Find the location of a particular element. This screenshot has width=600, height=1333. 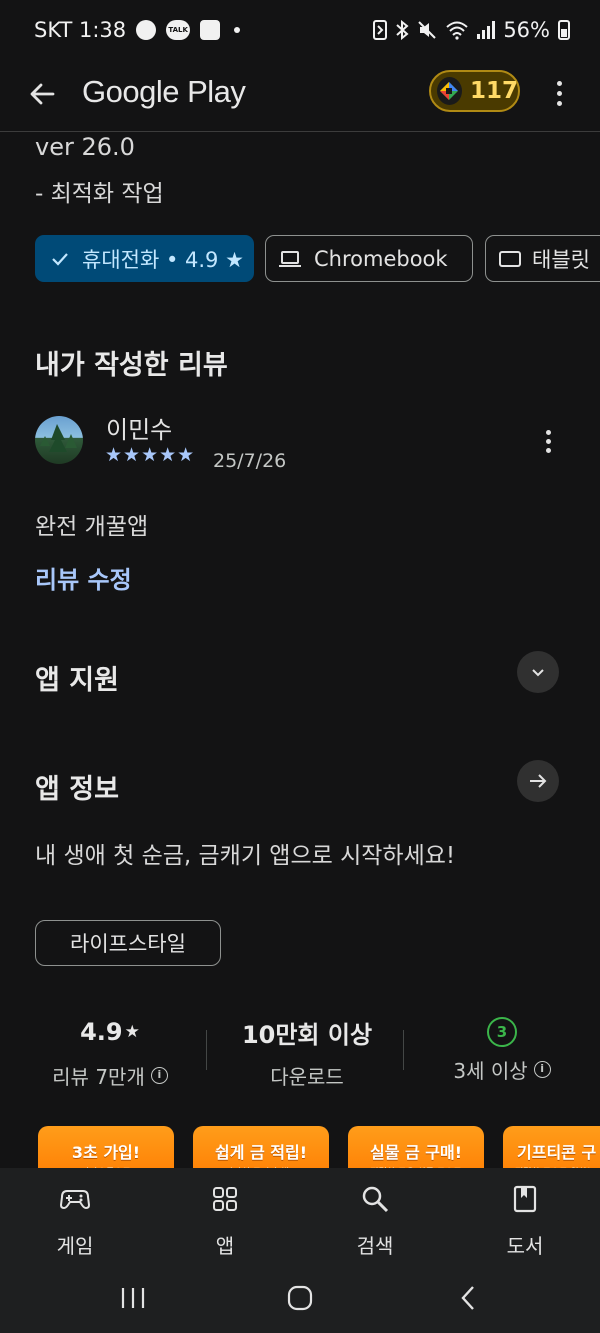

nfc-icon is located at coordinates (380, 30).